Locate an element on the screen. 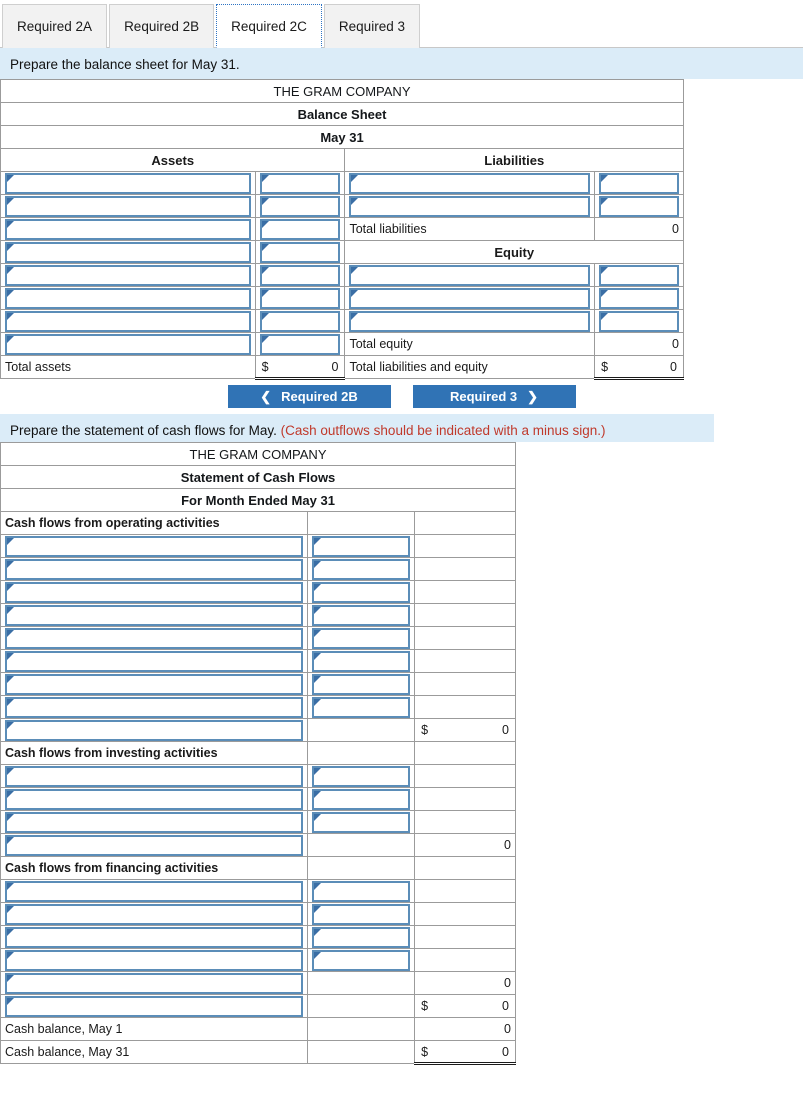  investing-total-select is located at coordinates (154, 845).